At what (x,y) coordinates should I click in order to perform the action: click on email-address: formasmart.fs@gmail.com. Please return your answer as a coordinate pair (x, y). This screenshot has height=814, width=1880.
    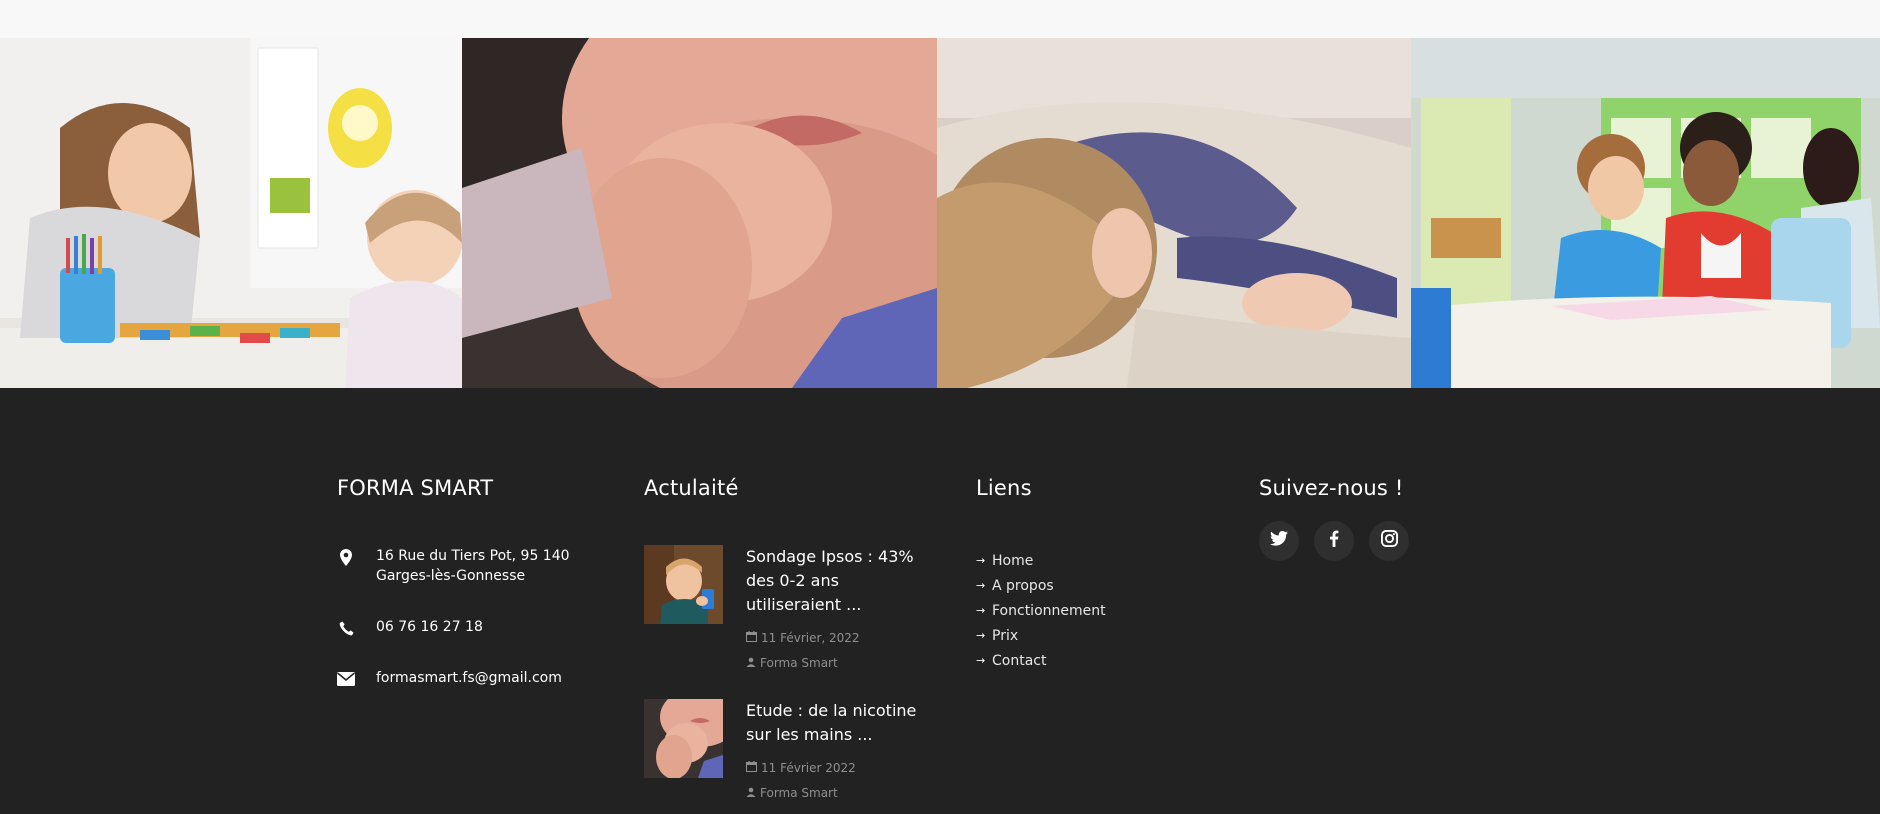
    Looking at the image, I should click on (501, 678).